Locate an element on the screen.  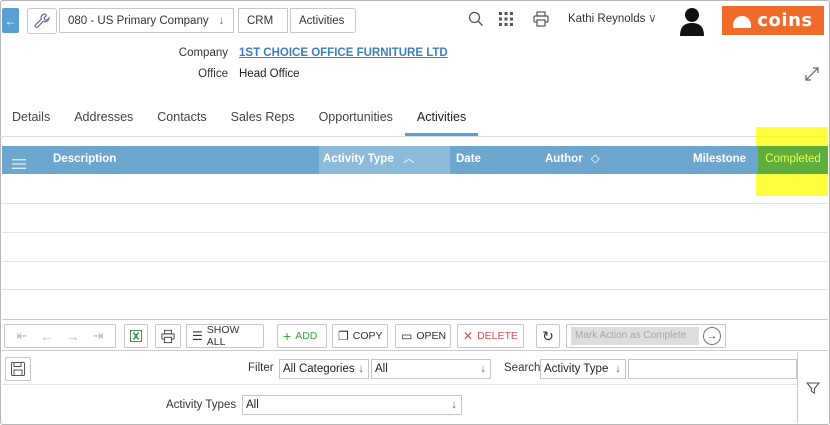
breadcrumb-module-label: CRM is located at coordinates (260, 20).